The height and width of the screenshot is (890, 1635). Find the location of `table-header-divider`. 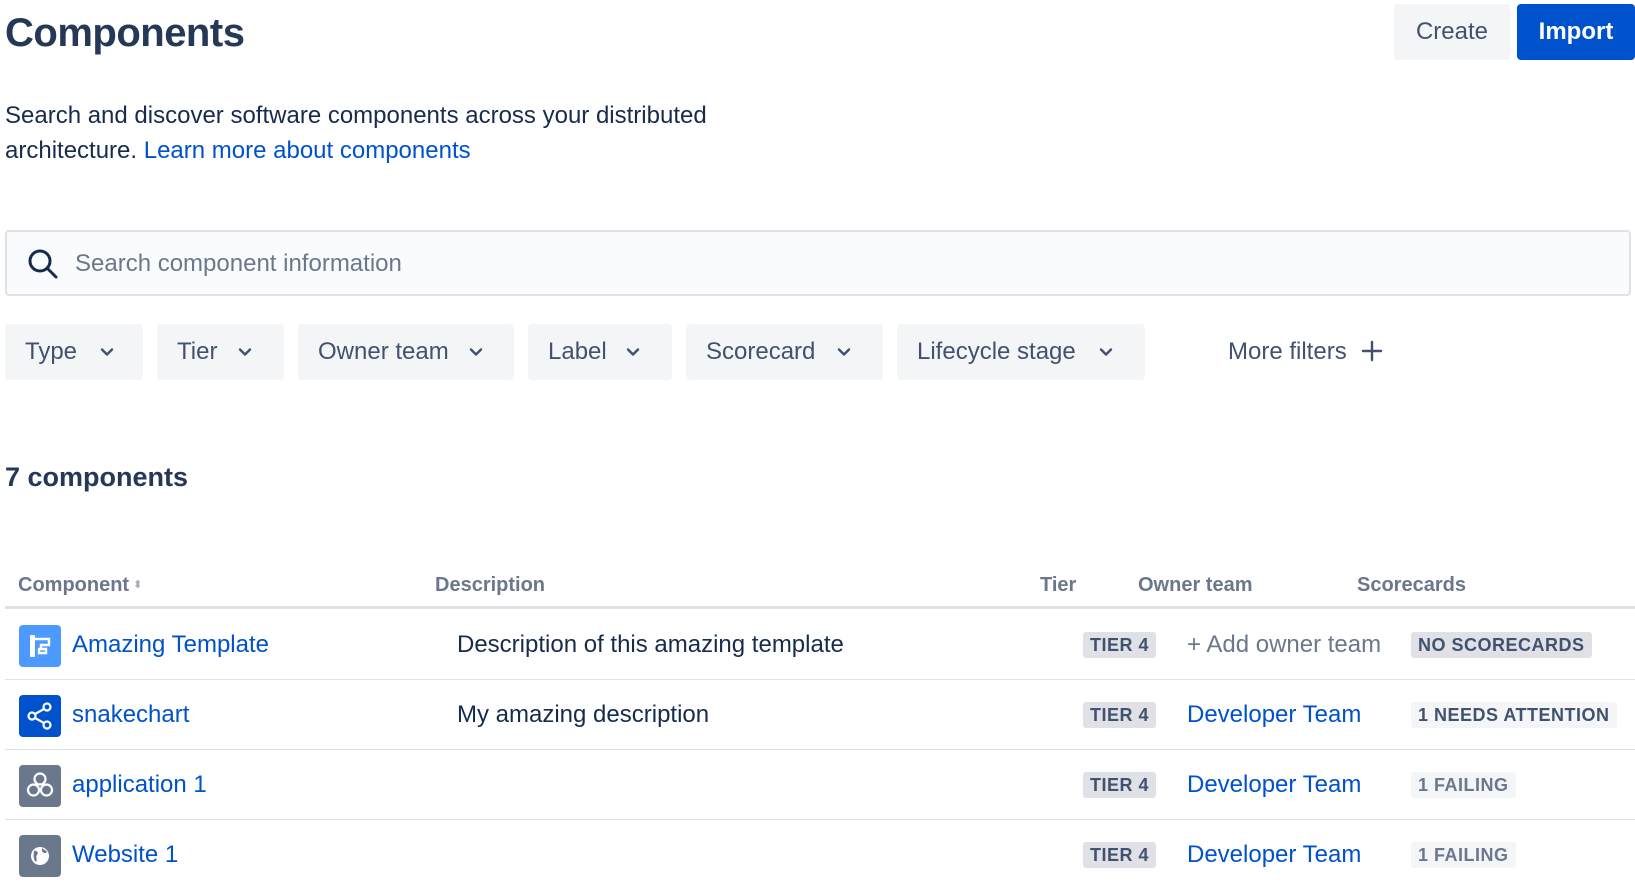

table-header-divider is located at coordinates (820, 607).